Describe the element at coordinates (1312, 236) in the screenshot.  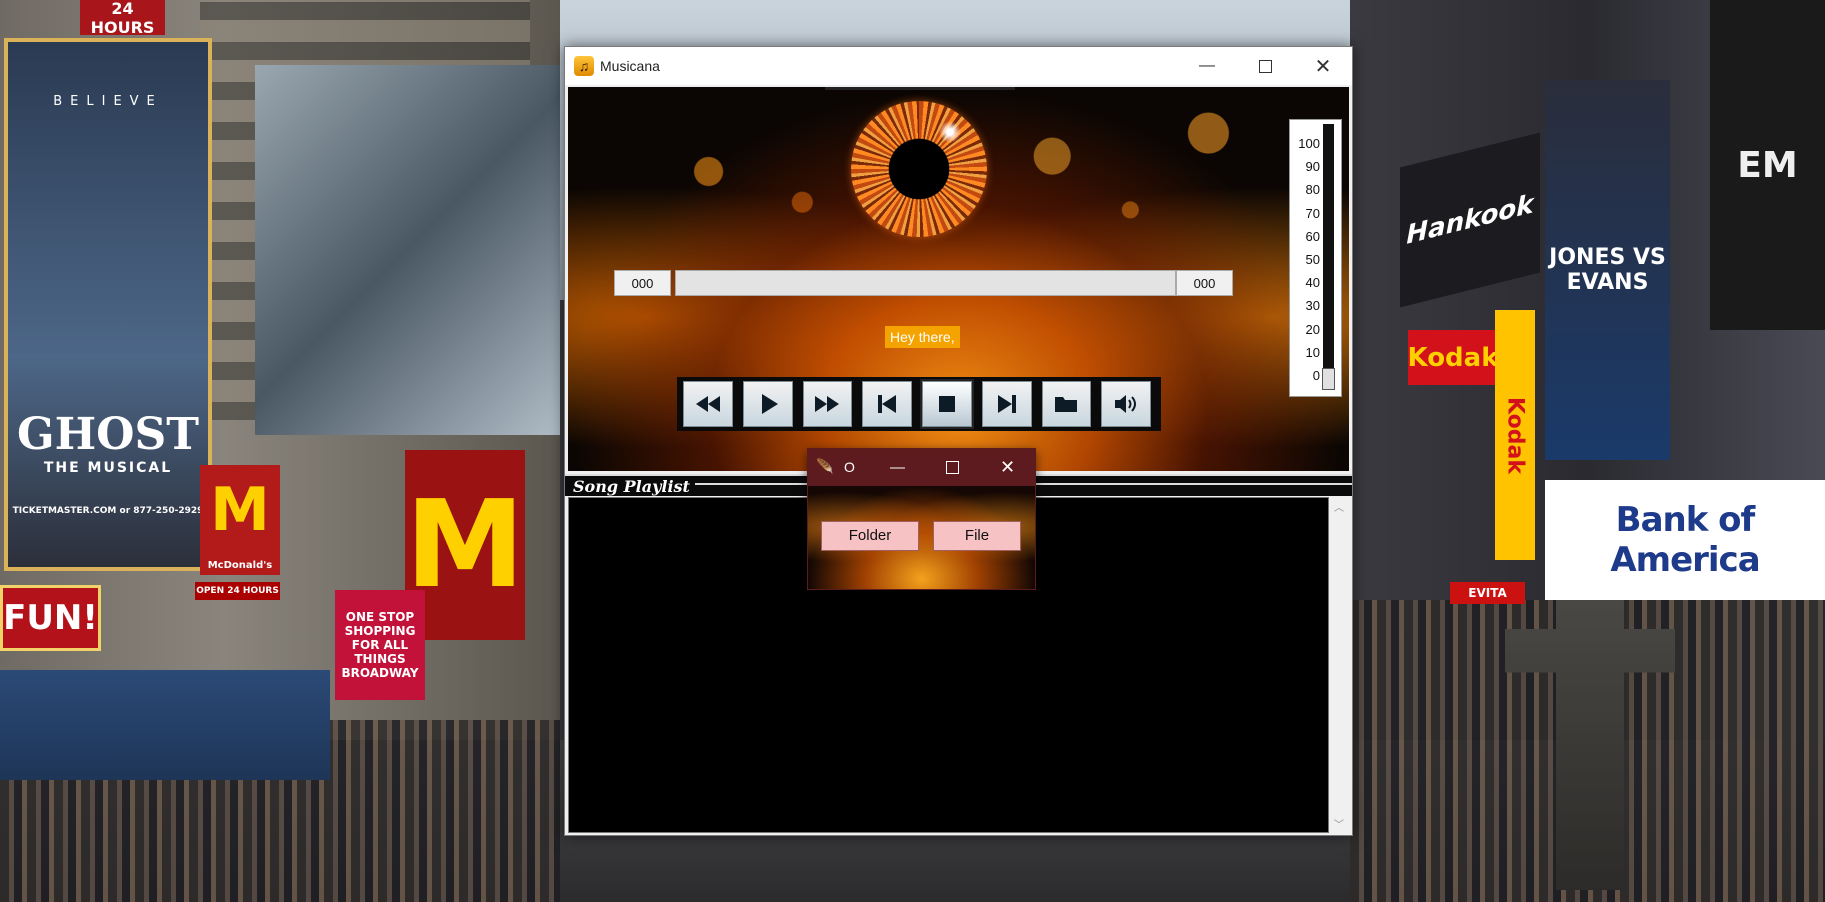
I see `volume-tick: 60` at that location.